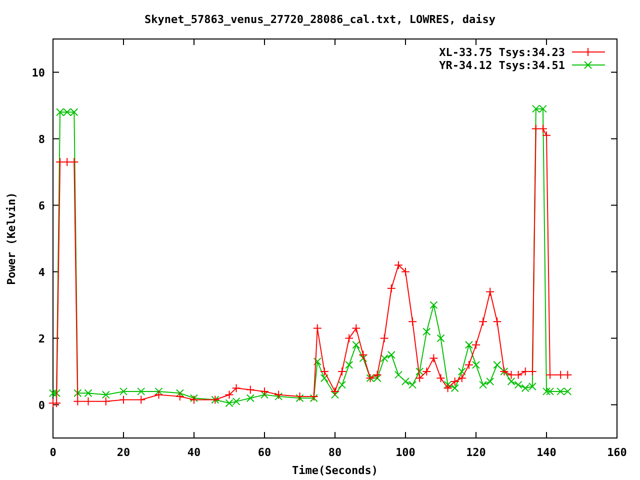 The height and width of the screenshot is (480, 640). Describe the element at coordinates (265, 452) in the screenshot. I see `x-tick-label: 60` at that location.